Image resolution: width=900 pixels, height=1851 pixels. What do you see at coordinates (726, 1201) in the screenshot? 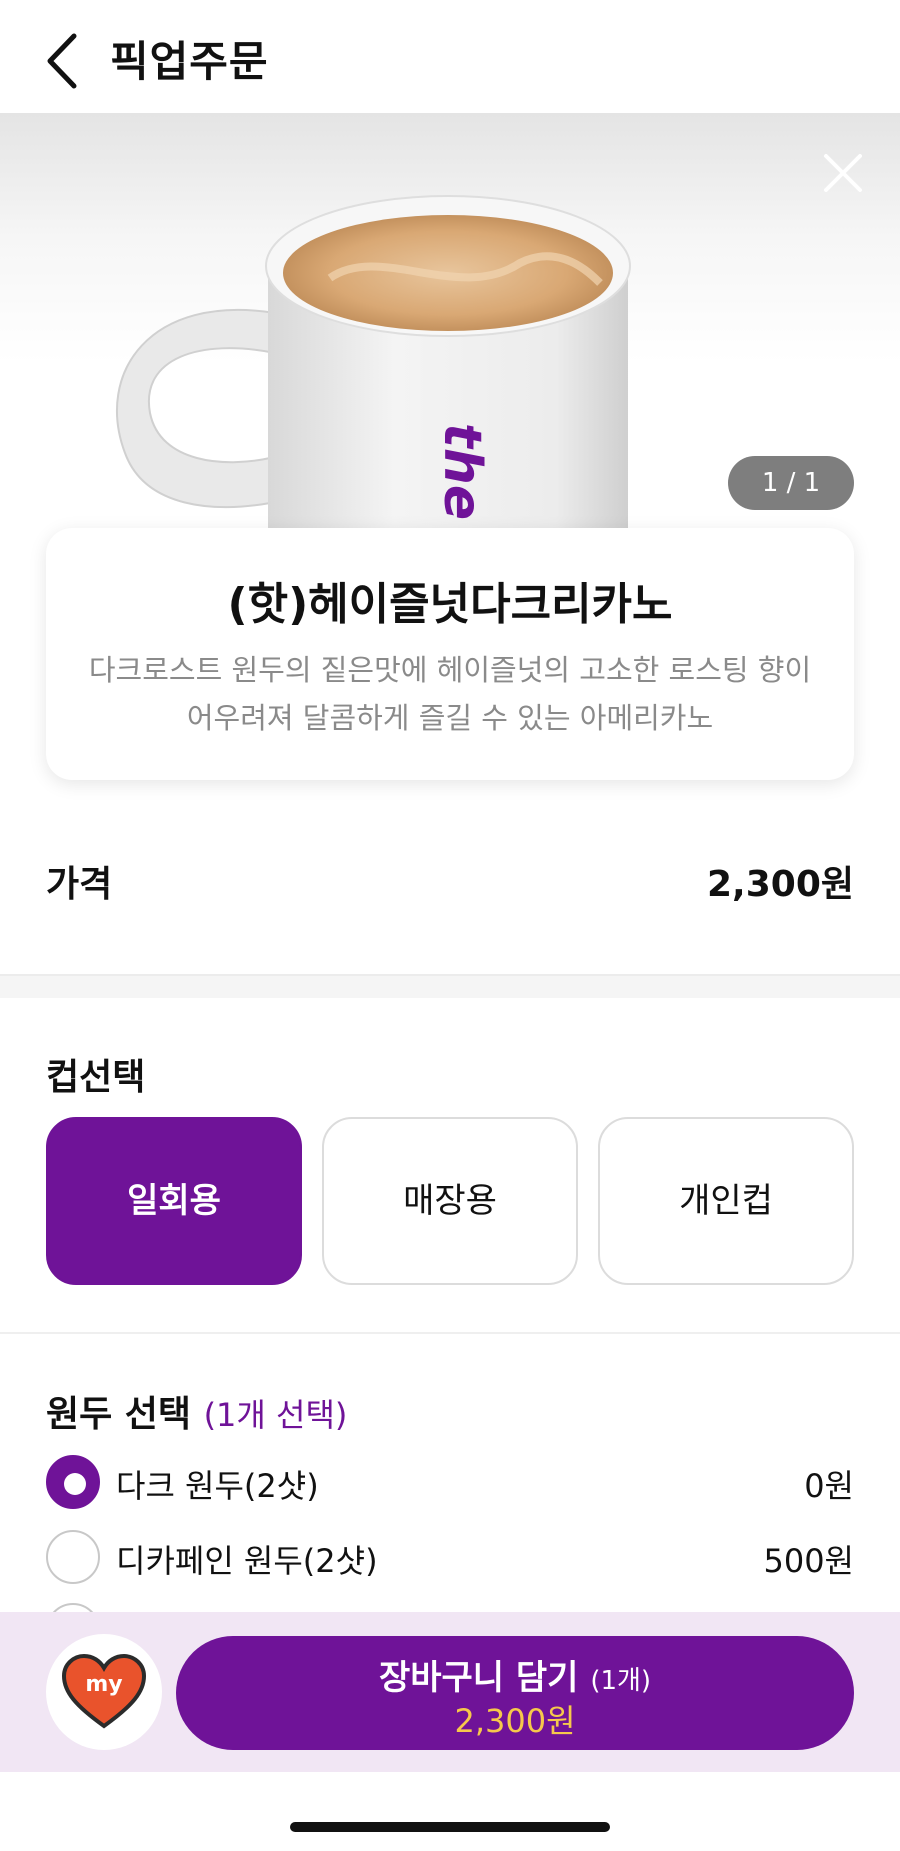
I see `cup-option-personal: 개인컵` at bounding box center [726, 1201].